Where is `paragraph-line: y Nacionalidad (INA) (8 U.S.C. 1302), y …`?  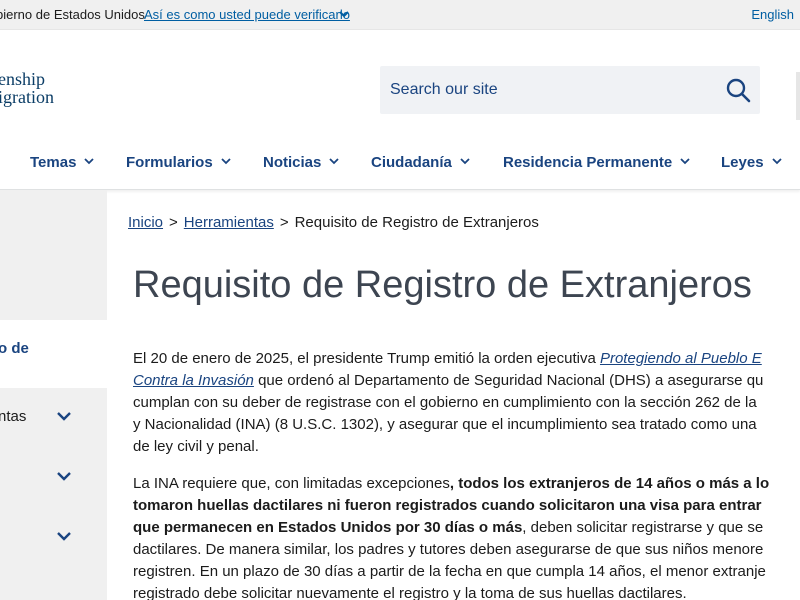
paragraph-line: y Nacionalidad (INA) (8 U.S.C. 1302), y … is located at coordinates (445, 424).